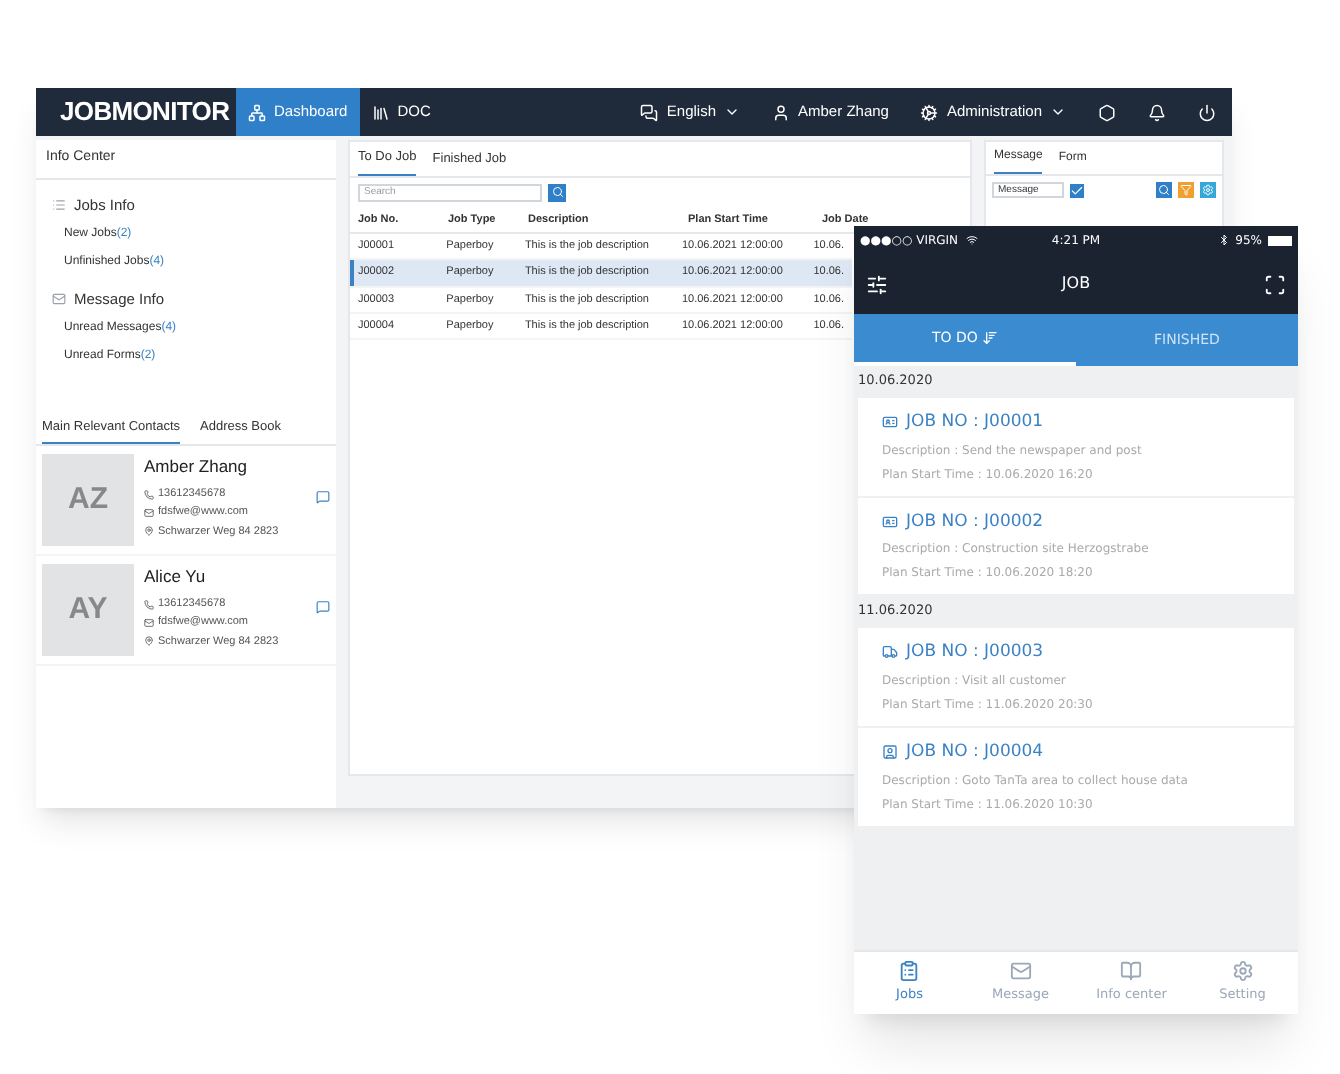 Image resolution: width=1340 pixels, height=1074 pixels. I want to click on contact-name: Amber Zhang, so click(196, 467).